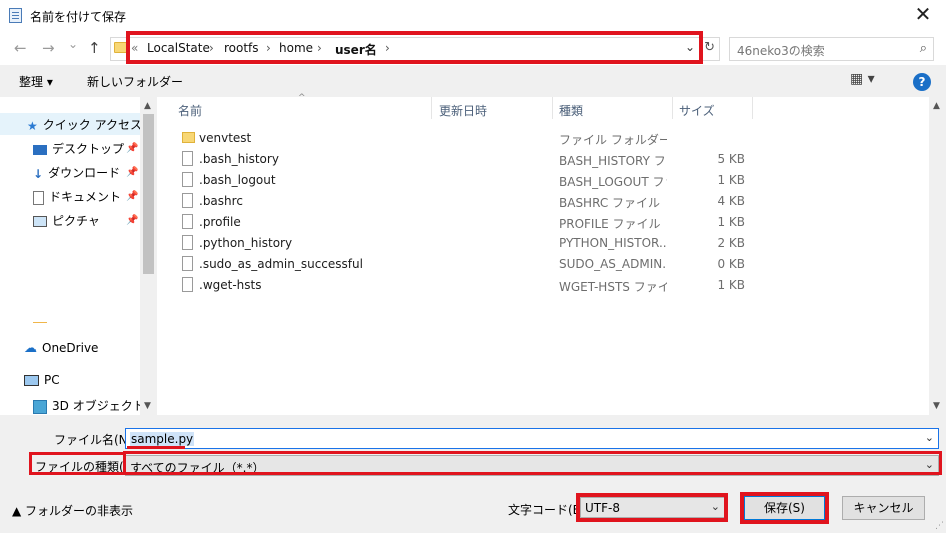  What do you see at coordinates (652, 507) in the screenshot?
I see `encoding-highlight-box` at bounding box center [652, 507].